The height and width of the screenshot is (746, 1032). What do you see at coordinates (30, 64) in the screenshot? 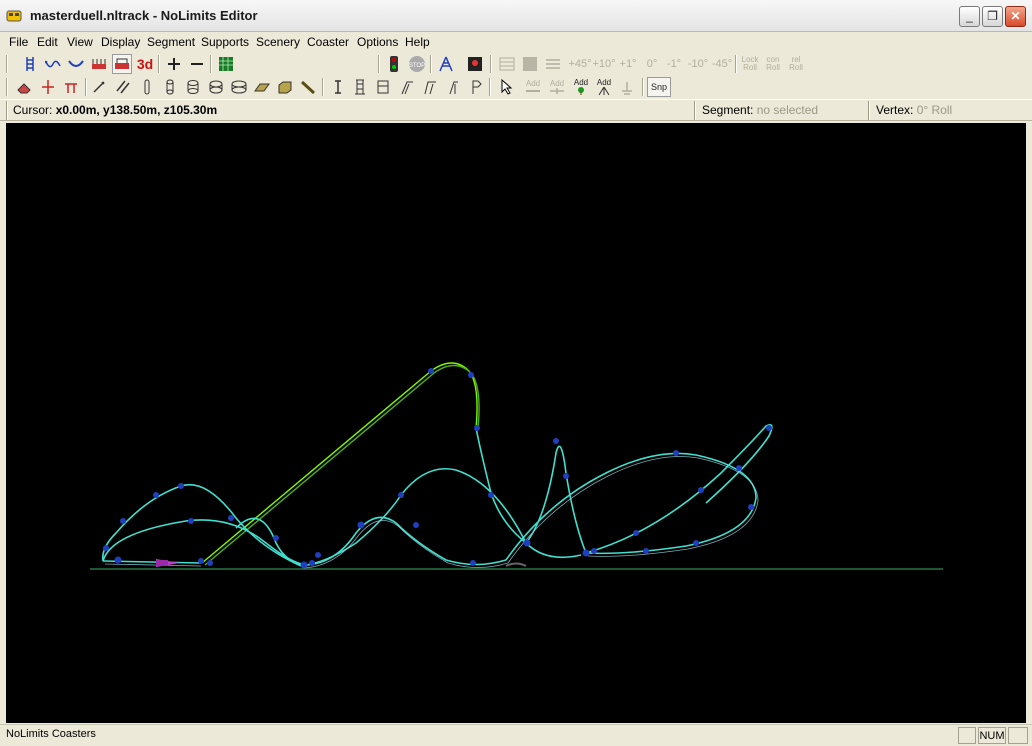
I see `track-view-icon` at bounding box center [30, 64].